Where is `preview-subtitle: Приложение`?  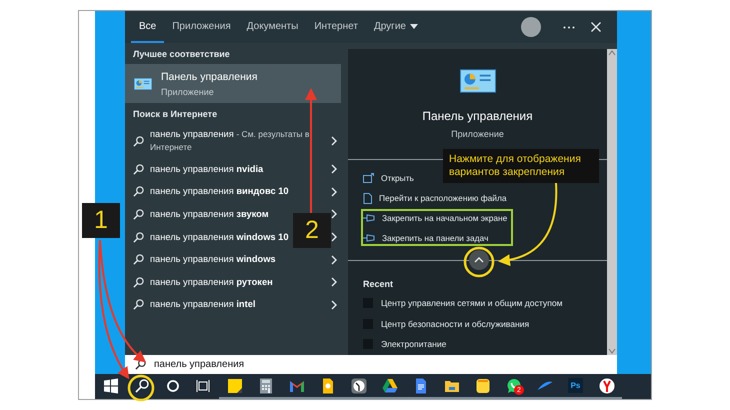 preview-subtitle: Приложение is located at coordinates (477, 134).